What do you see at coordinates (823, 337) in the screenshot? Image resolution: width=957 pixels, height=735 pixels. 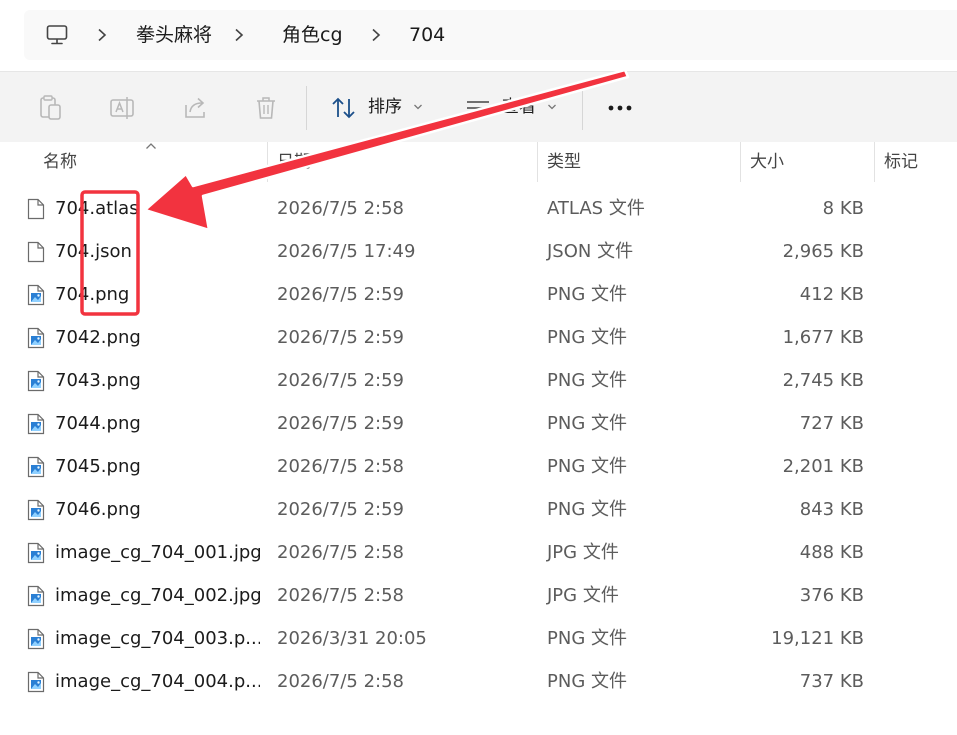 I see `file-size: 1,677 KB` at bounding box center [823, 337].